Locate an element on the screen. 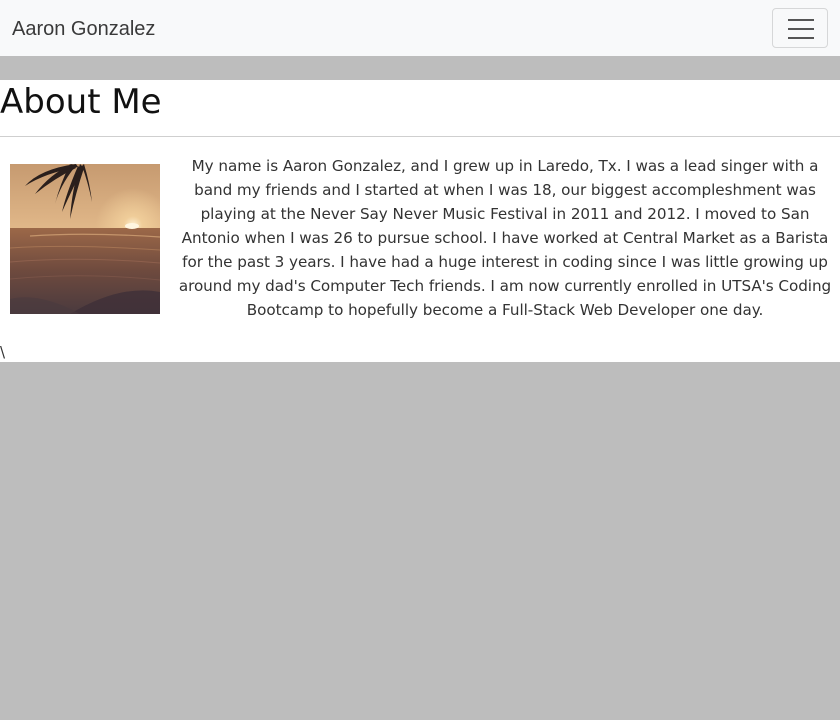 The image size is (840, 720). divider is located at coordinates (420, 136).